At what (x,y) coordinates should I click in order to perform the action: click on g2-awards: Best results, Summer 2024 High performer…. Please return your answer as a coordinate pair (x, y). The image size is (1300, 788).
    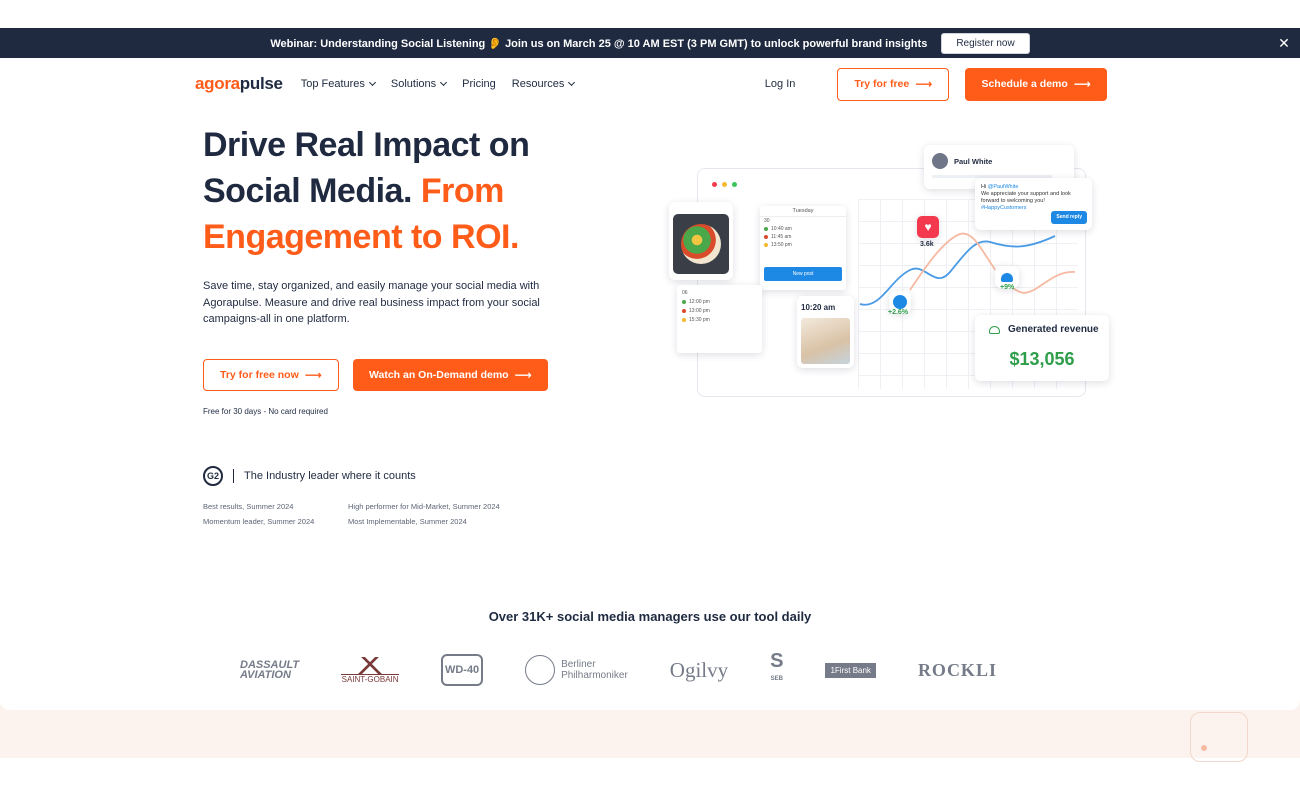
    Looking at the image, I should click on (375, 514).